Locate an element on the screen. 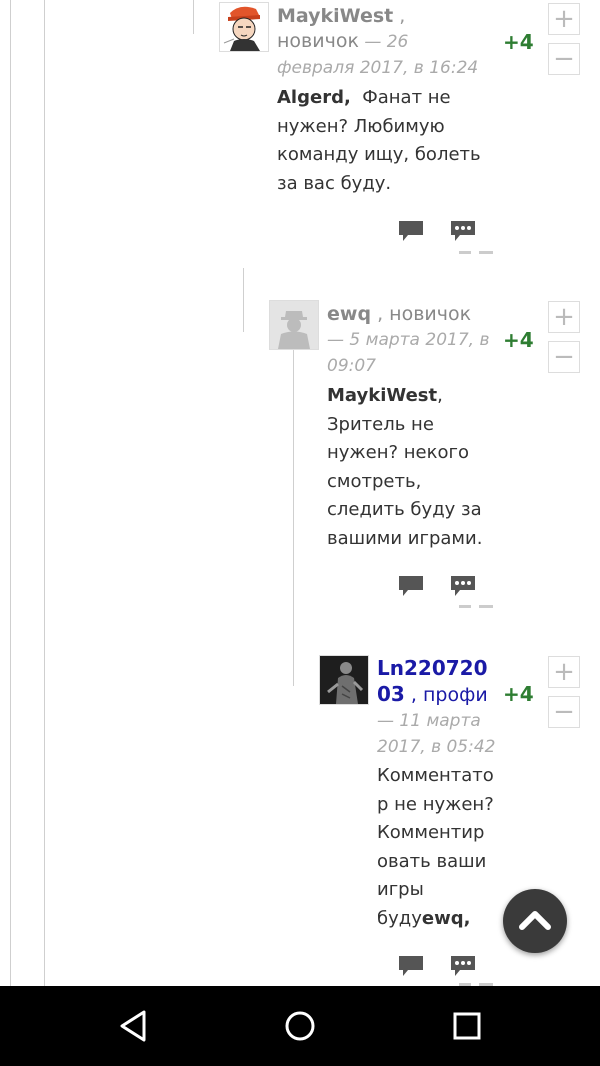 Image resolution: width=600 pixels, height=1066 pixels. text-line: Комментир is located at coordinates (431, 832).